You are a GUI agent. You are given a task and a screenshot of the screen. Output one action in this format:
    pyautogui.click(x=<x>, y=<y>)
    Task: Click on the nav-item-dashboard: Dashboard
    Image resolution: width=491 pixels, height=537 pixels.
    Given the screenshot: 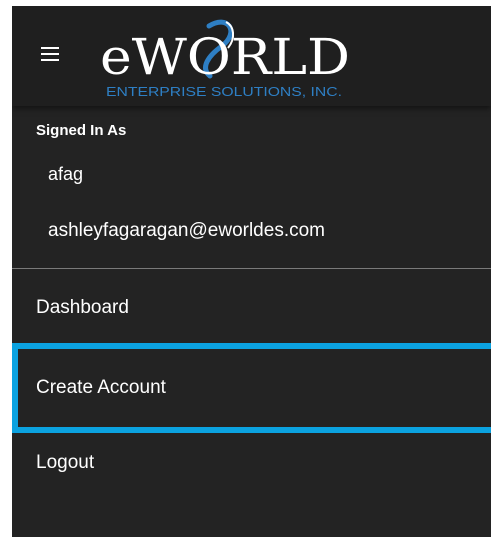 What is the action you would take?
    pyautogui.click(x=251, y=308)
    